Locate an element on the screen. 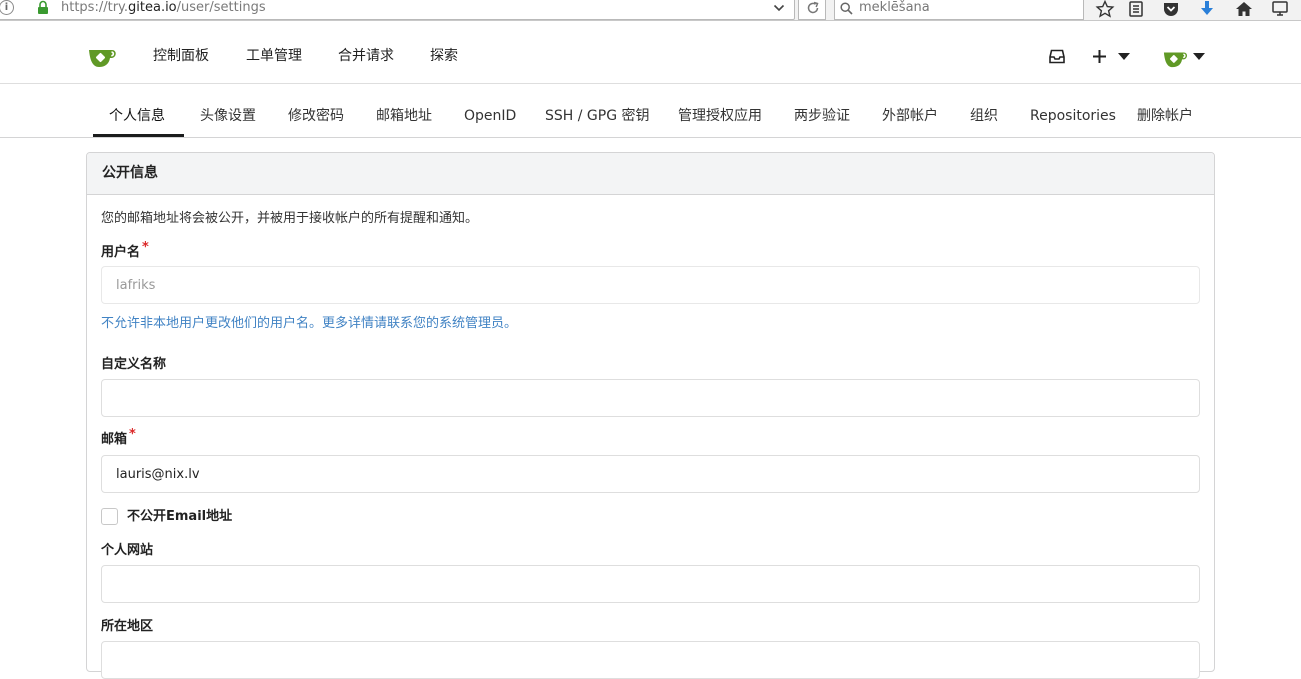 This screenshot has height=679, width=1301. fullname-input is located at coordinates (650, 398).